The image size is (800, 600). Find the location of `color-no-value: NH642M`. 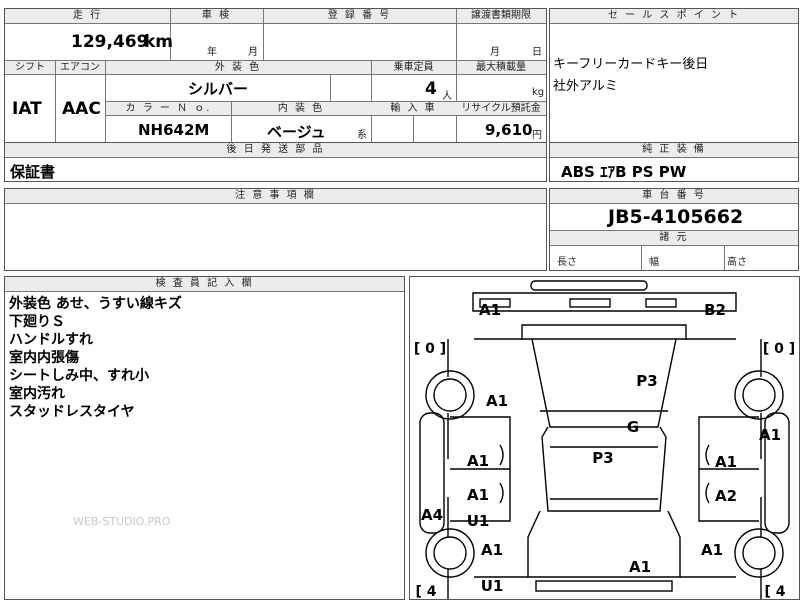

color-no-value: NH642M is located at coordinates (174, 130).